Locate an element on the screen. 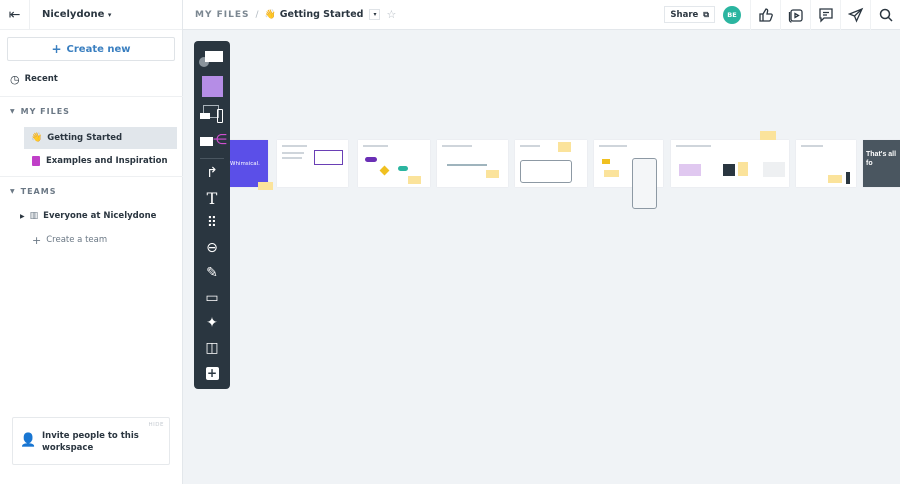 Image resolution: width=900 pixels, height=484 pixels. board-intro: Whimsical. is located at coordinates (248, 163).